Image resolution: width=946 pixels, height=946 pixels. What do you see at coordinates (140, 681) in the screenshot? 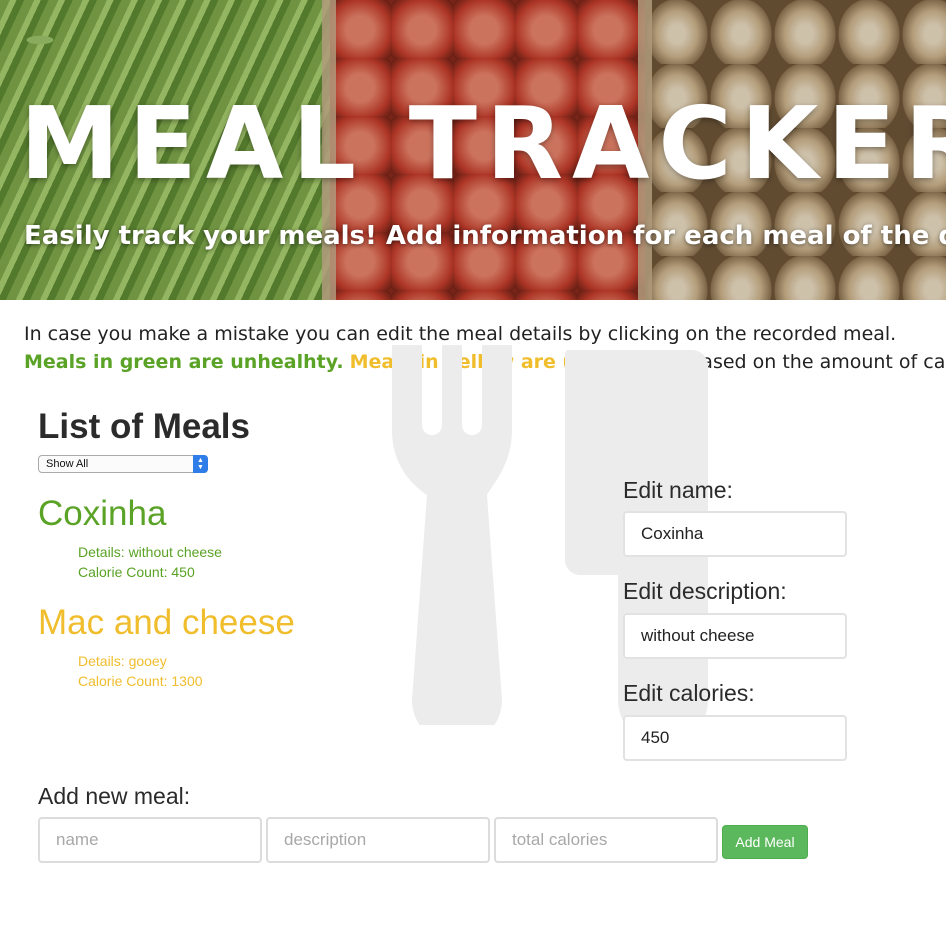
I see `meal-calories: Calorie Count: 1300` at bounding box center [140, 681].